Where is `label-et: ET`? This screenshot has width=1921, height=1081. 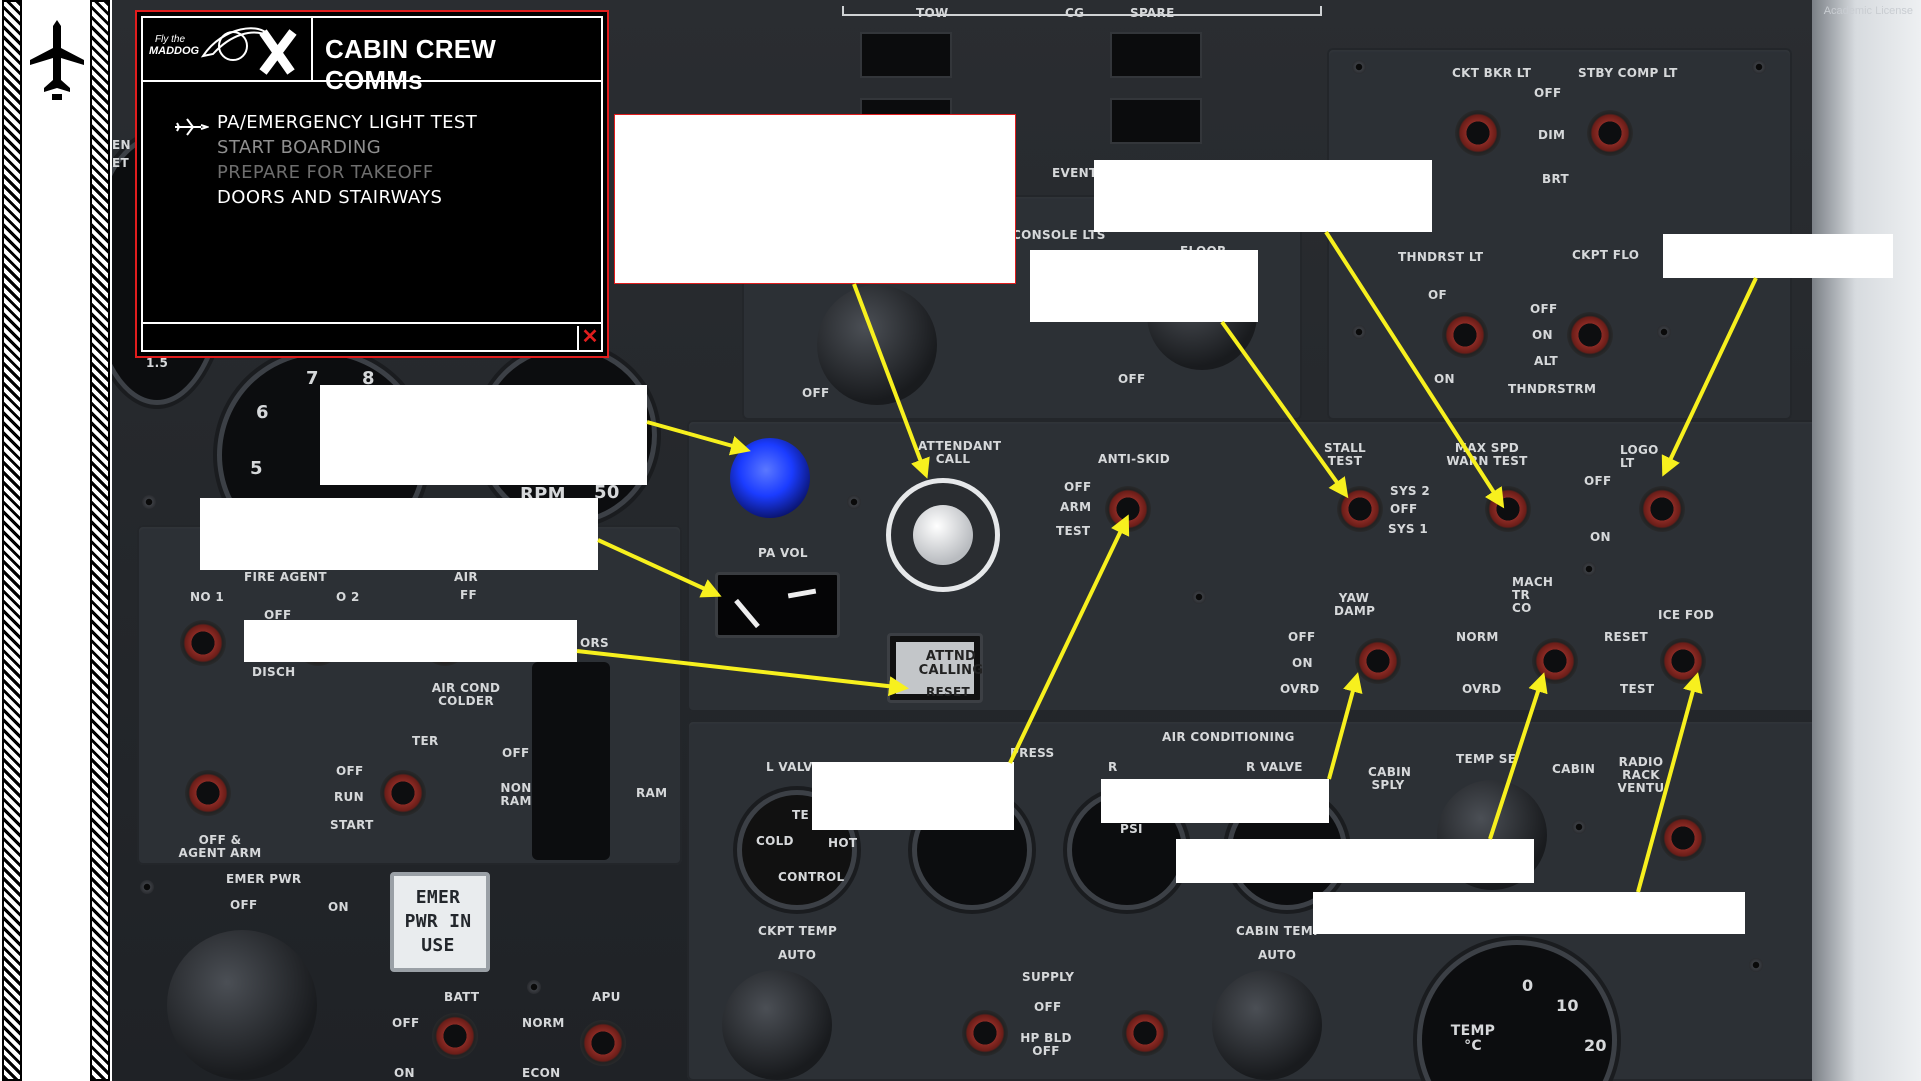 label-et: ET is located at coordinates (120, 163).